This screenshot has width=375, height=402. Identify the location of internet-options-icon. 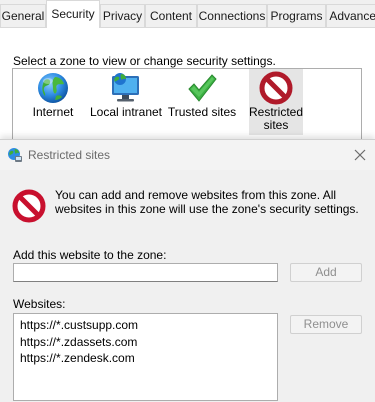
(15, 155).